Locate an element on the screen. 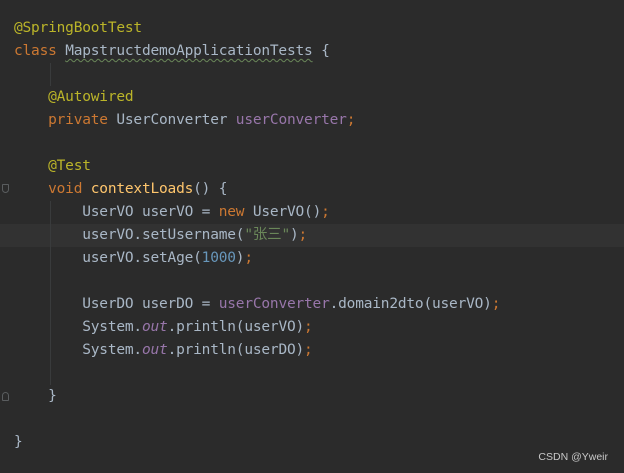  println-call: .println(userVO) is located at coordinates (236, 327).